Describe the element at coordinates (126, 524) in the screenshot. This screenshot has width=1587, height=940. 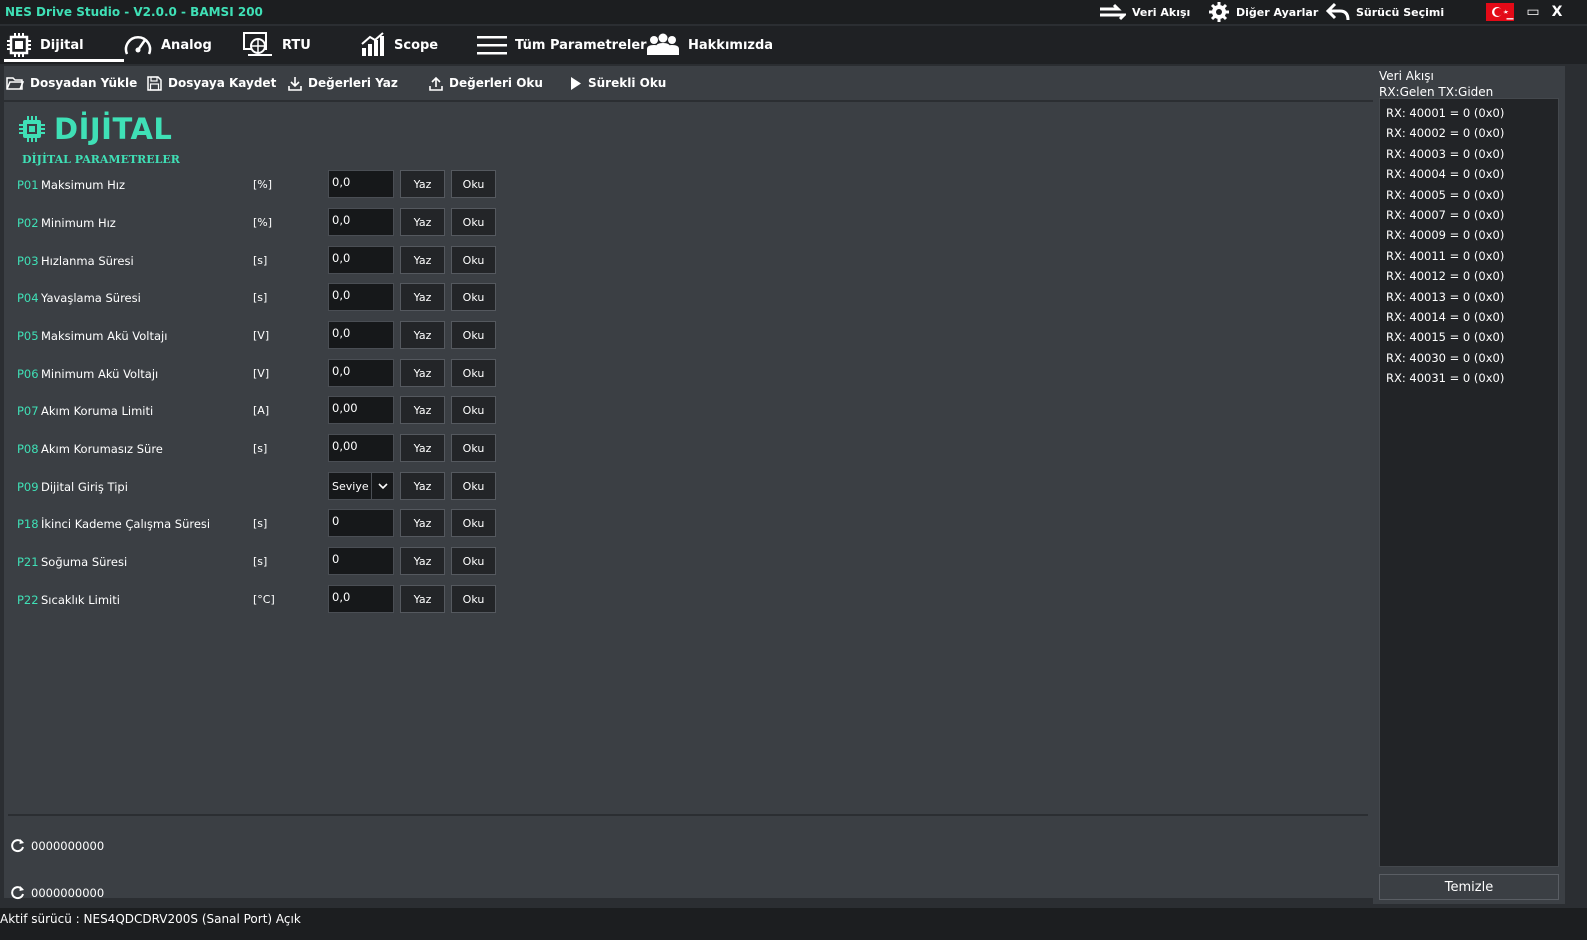
I see `param-name: İkinci Kademe Çalışma Süresi` at that location.